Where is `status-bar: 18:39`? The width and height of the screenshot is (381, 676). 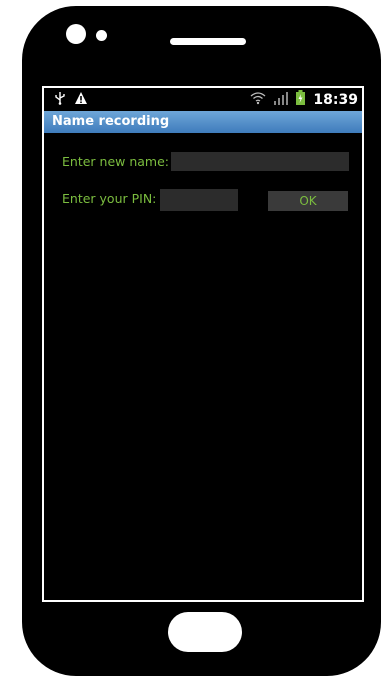
status-bar: 18:39 is located at coordinates (203, 99).